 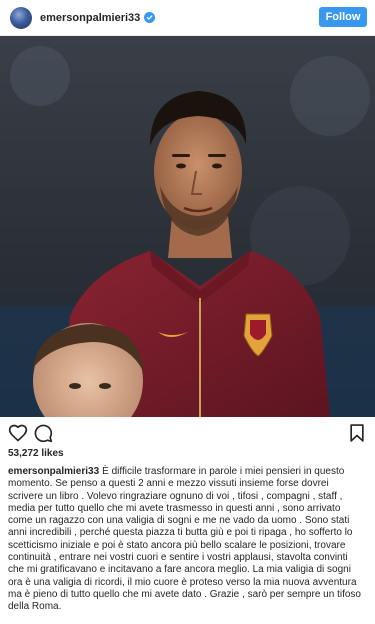 I want to click on likes-count: 53,272 likes, so click(x=36, y=453).